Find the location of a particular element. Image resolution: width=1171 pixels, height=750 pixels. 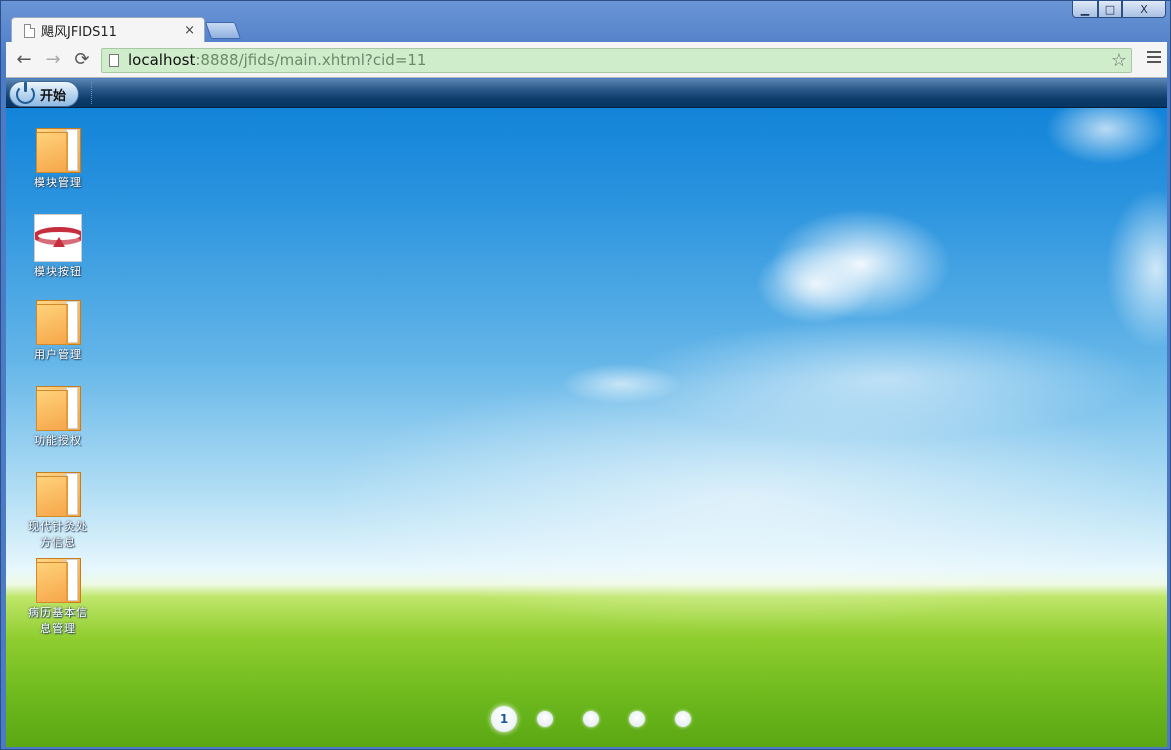

pager-dot-1: 1 is located at coordinates (504, 719).